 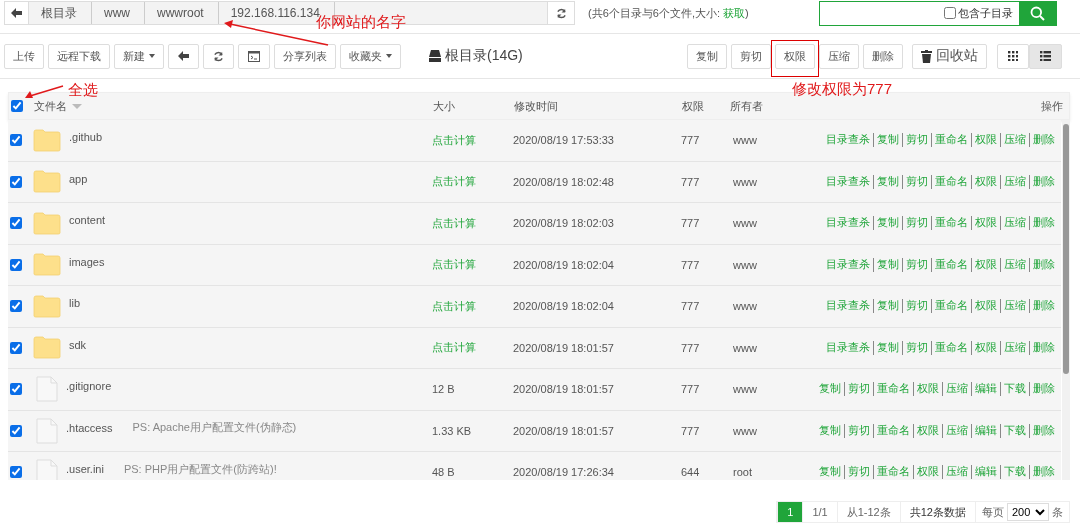 I want to click on batch-button: 复制, so click(x=707, y=56).